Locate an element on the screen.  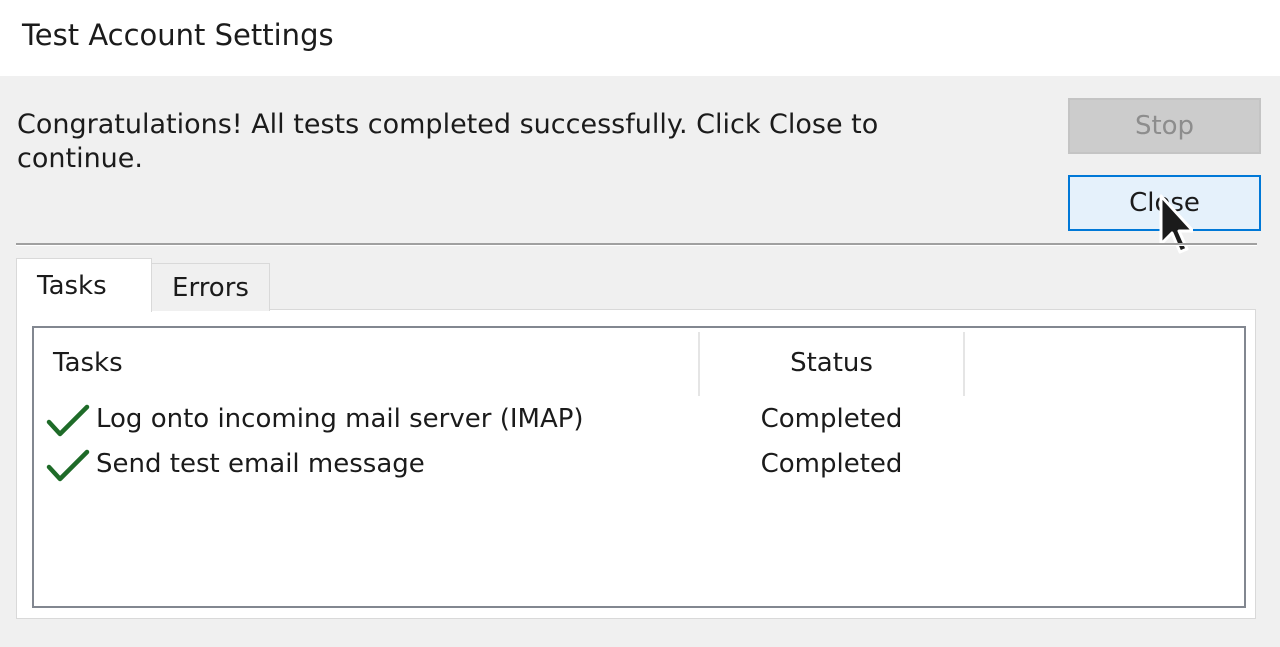
window-title: Test Account Settings is located at coordinates (178, 35).